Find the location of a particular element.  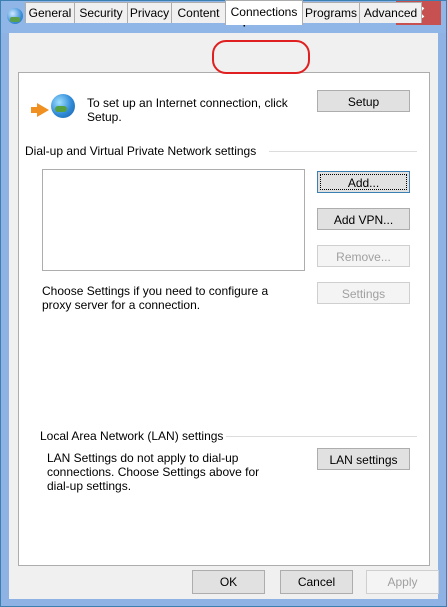

tab-security: Security is located at coordinates (101, 12).